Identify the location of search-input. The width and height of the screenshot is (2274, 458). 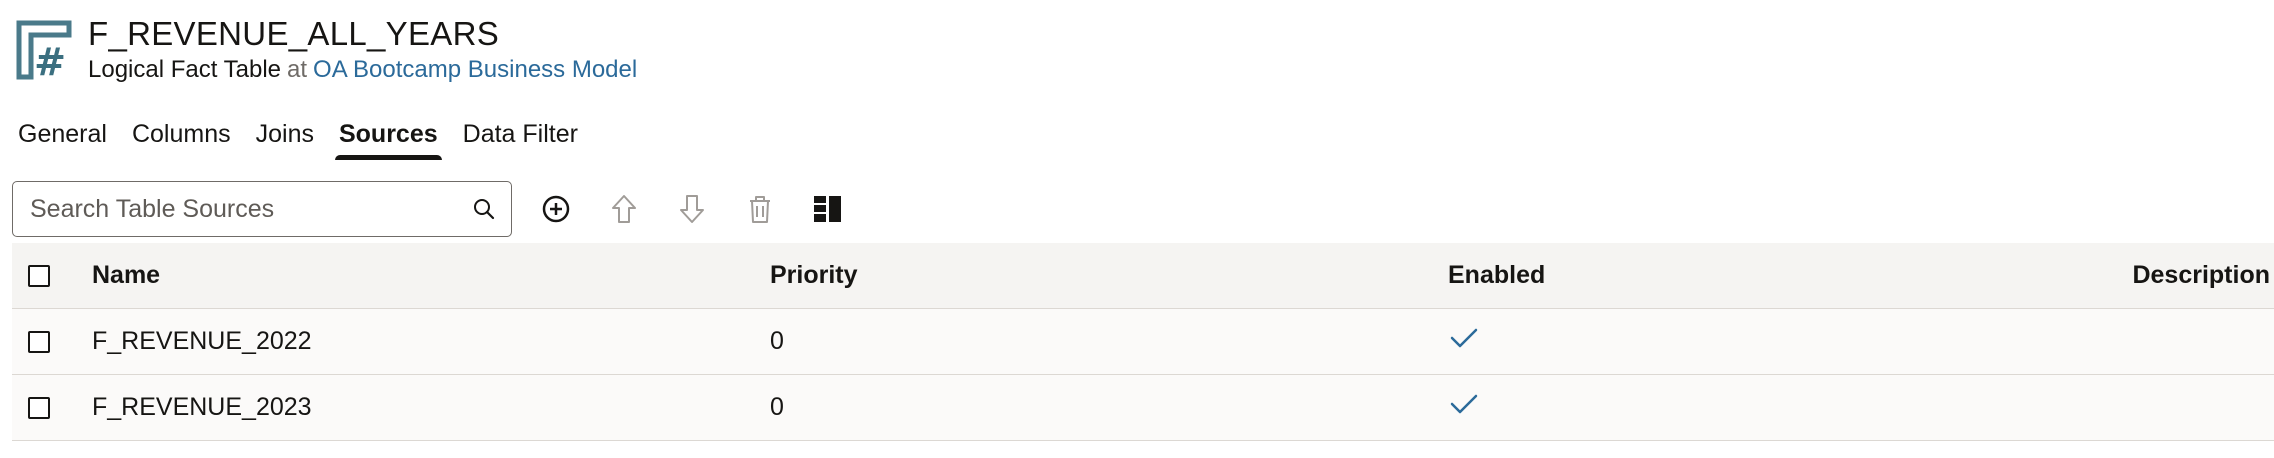
(250, 209).